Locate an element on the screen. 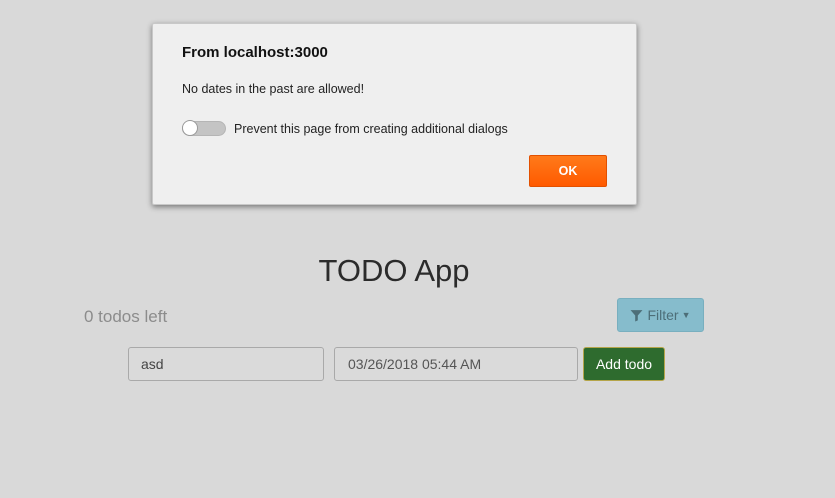 This screenshot has height=498, width=835. todo-text-input: asd is located at coordinates (226, 364).